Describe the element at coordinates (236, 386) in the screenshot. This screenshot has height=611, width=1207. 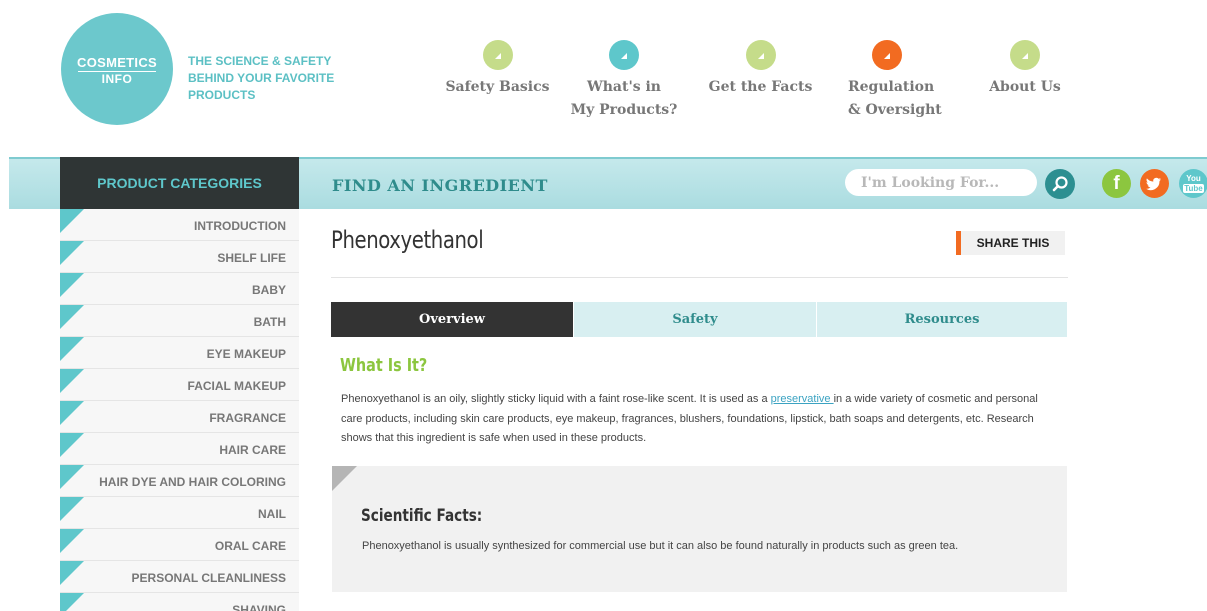
I see `sidebar-item-label: FACIAL MAKEUP` at that location.